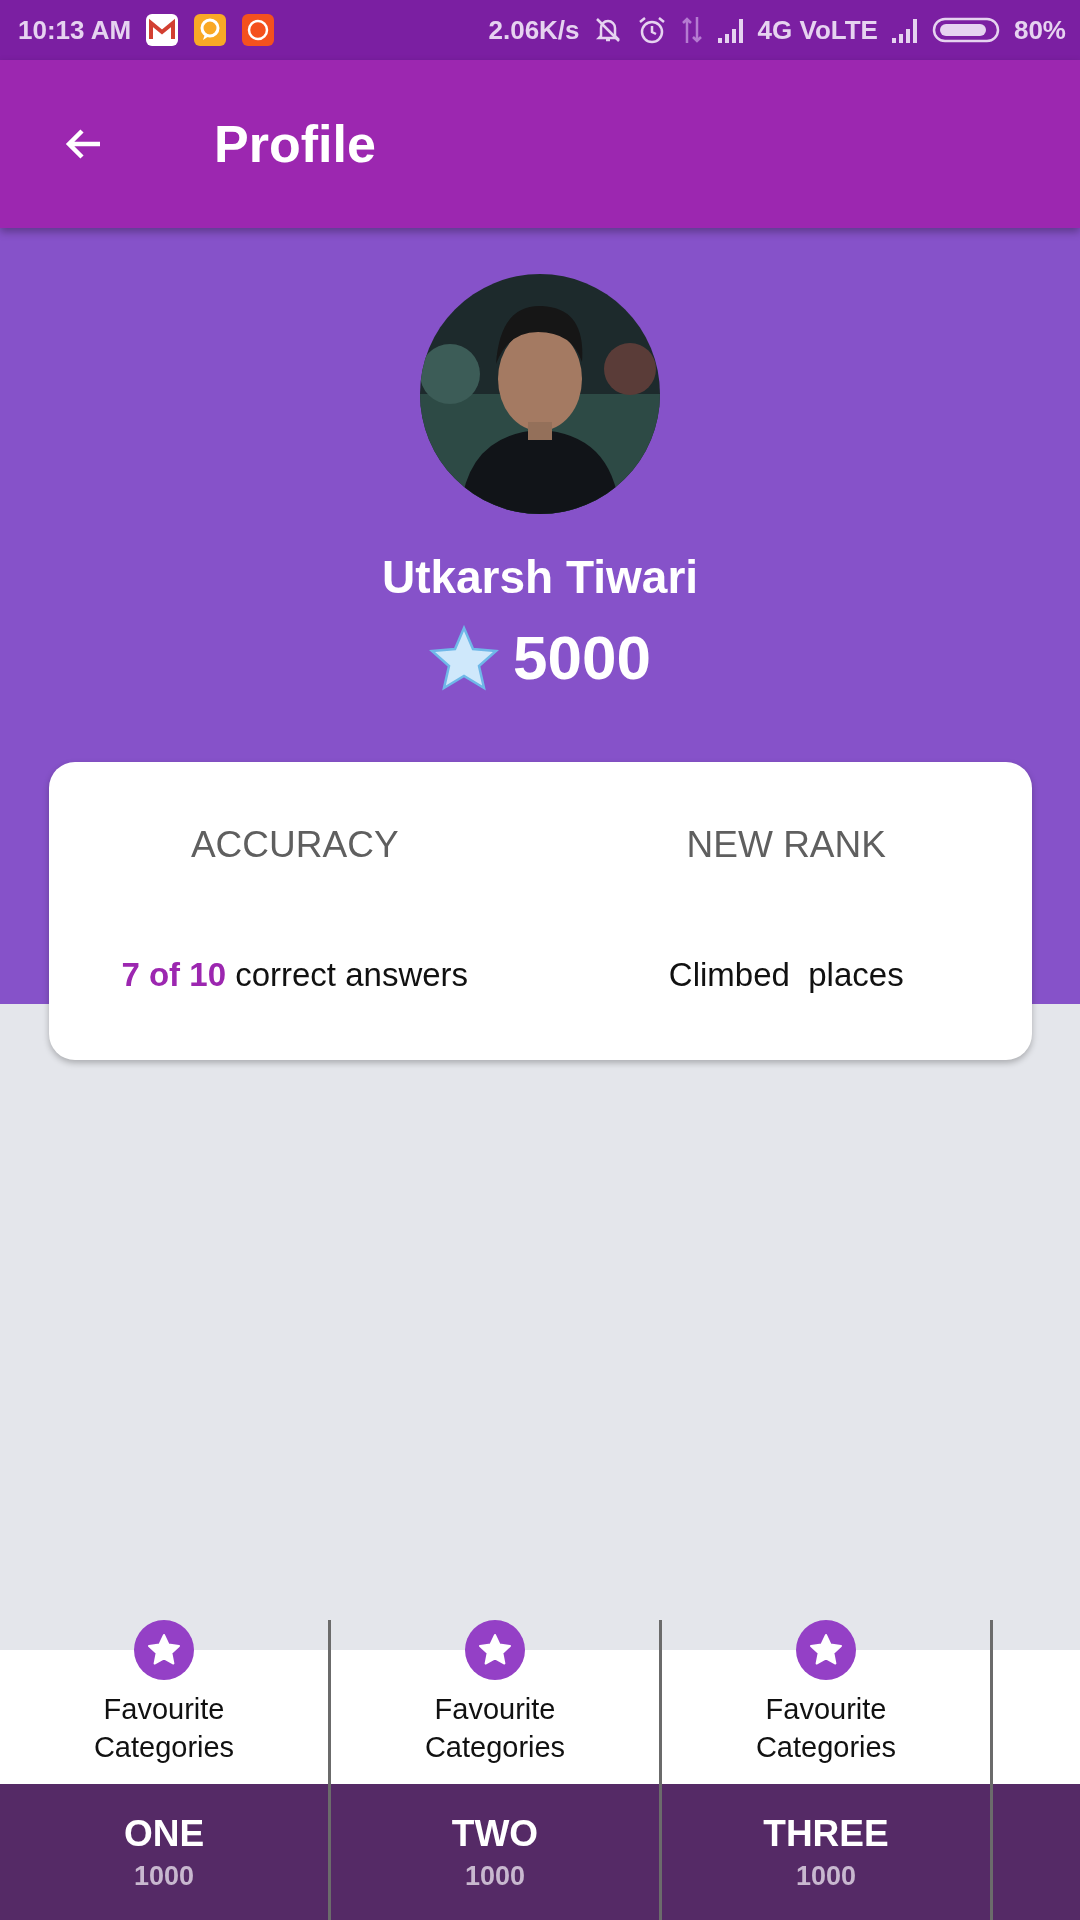 The width and height of the screenshot is (1080, 1920). Describe the element at coordinates (534, 30) in the screenshot. I see `network-speed: 2.06K/s` at that location.